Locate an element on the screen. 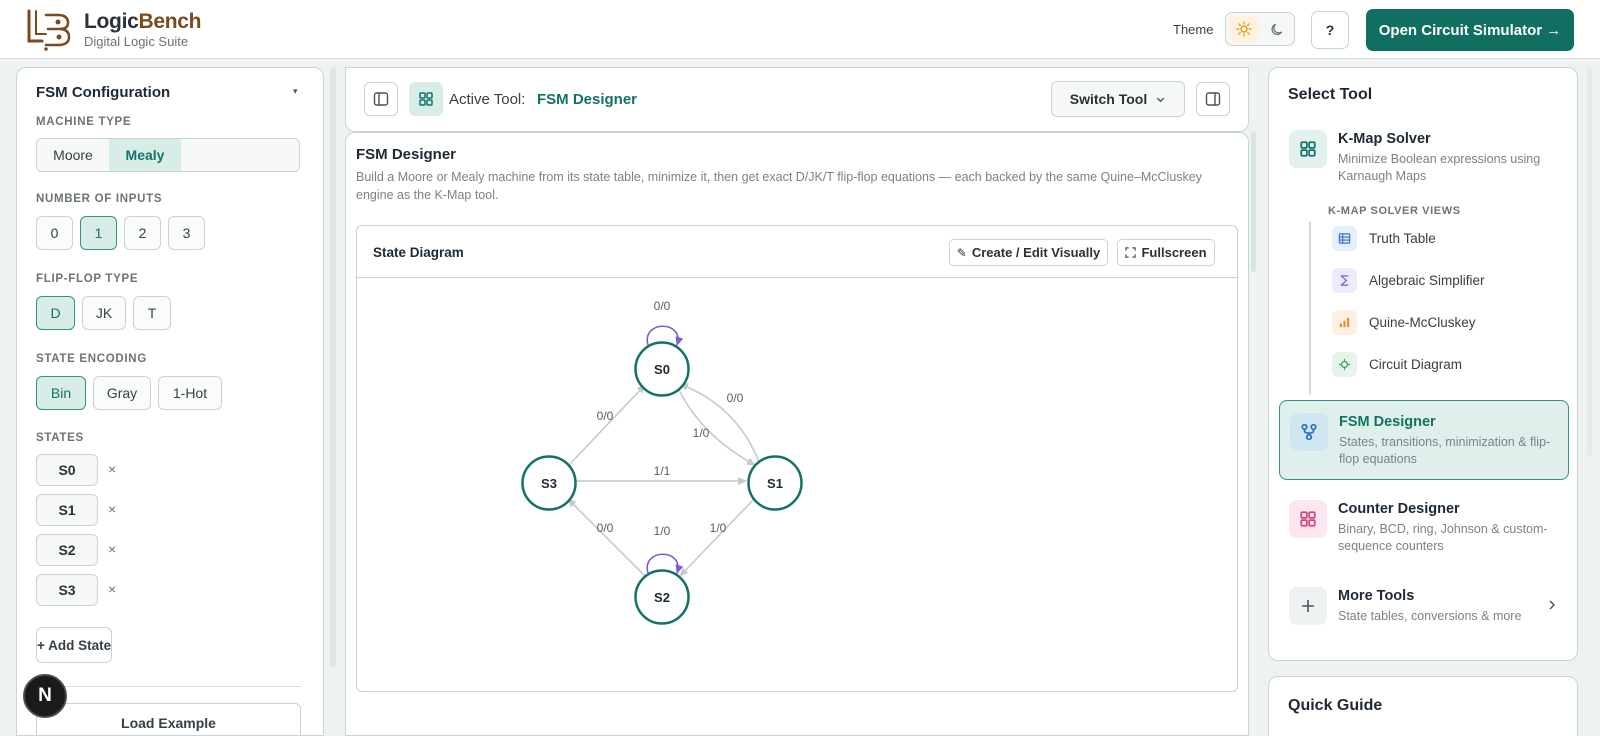 The image size is (1600, 736). theme-toggle is located at coordinates (1260, 29).